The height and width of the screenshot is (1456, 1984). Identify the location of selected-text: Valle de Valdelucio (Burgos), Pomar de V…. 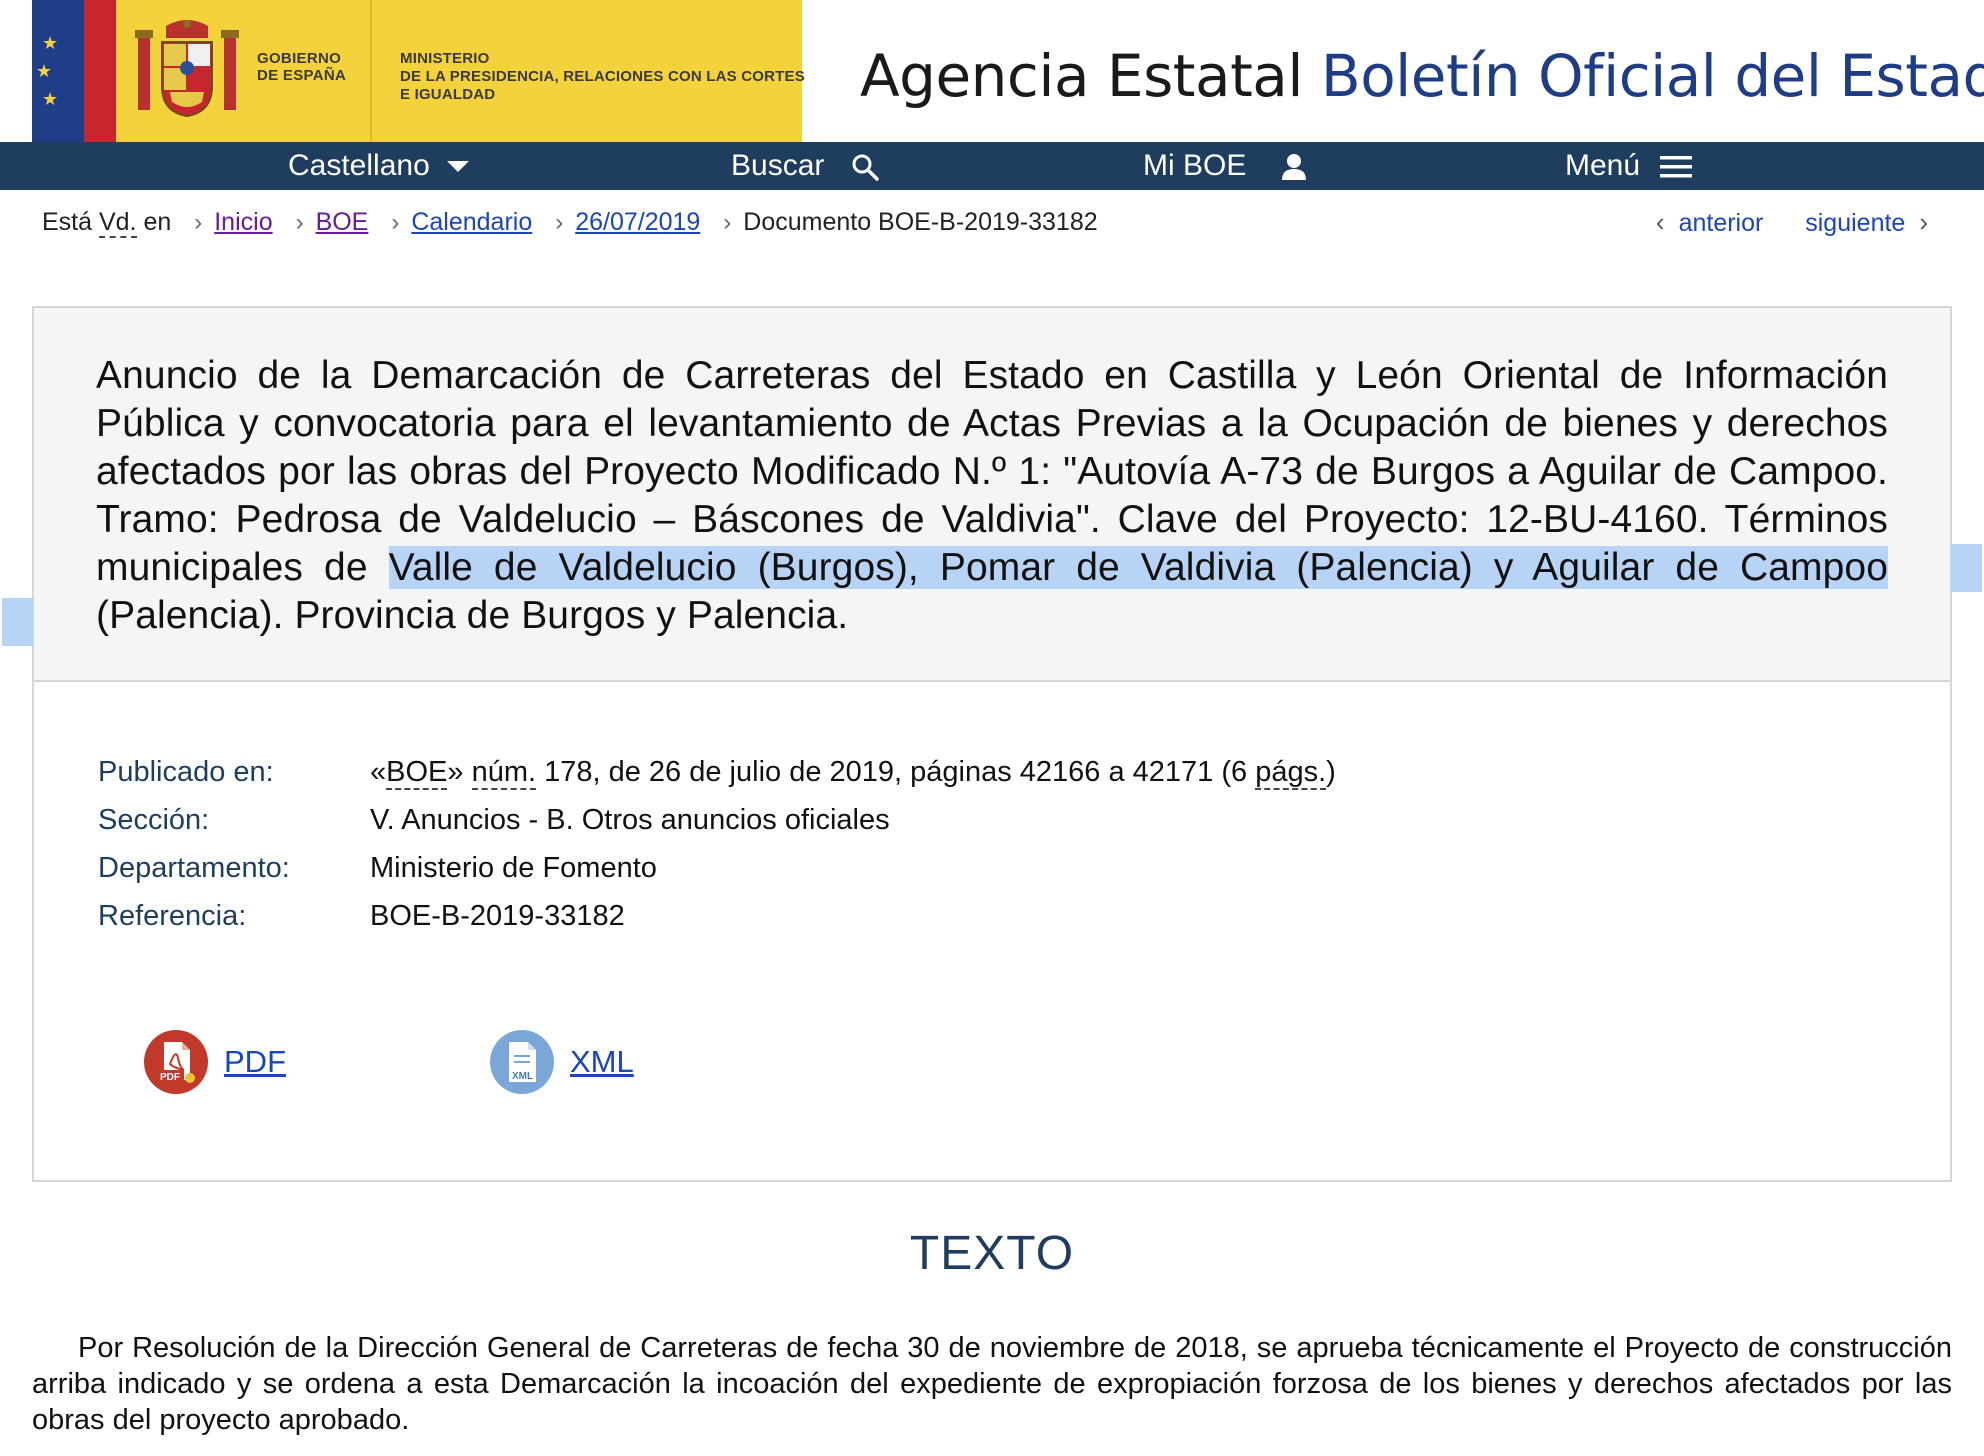
(1138, 567).